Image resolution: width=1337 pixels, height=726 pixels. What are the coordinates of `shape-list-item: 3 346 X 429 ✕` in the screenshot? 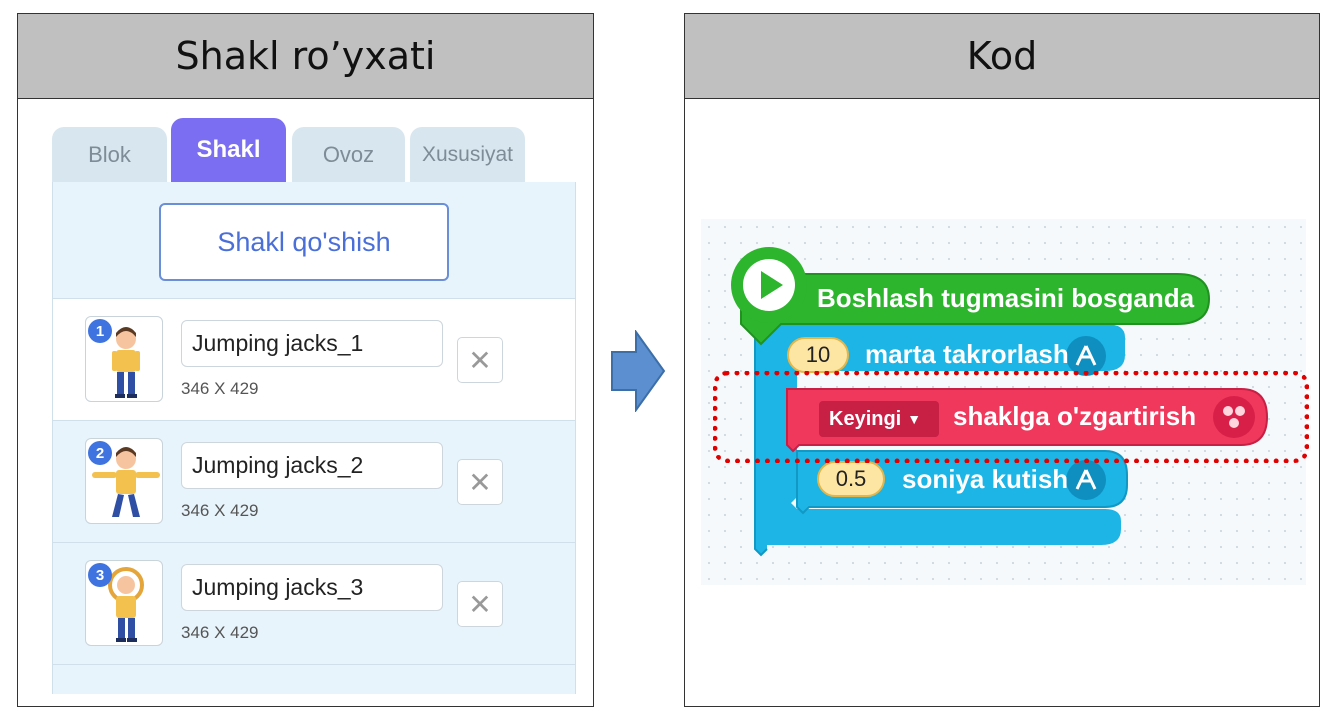 It's located at (314, 603).